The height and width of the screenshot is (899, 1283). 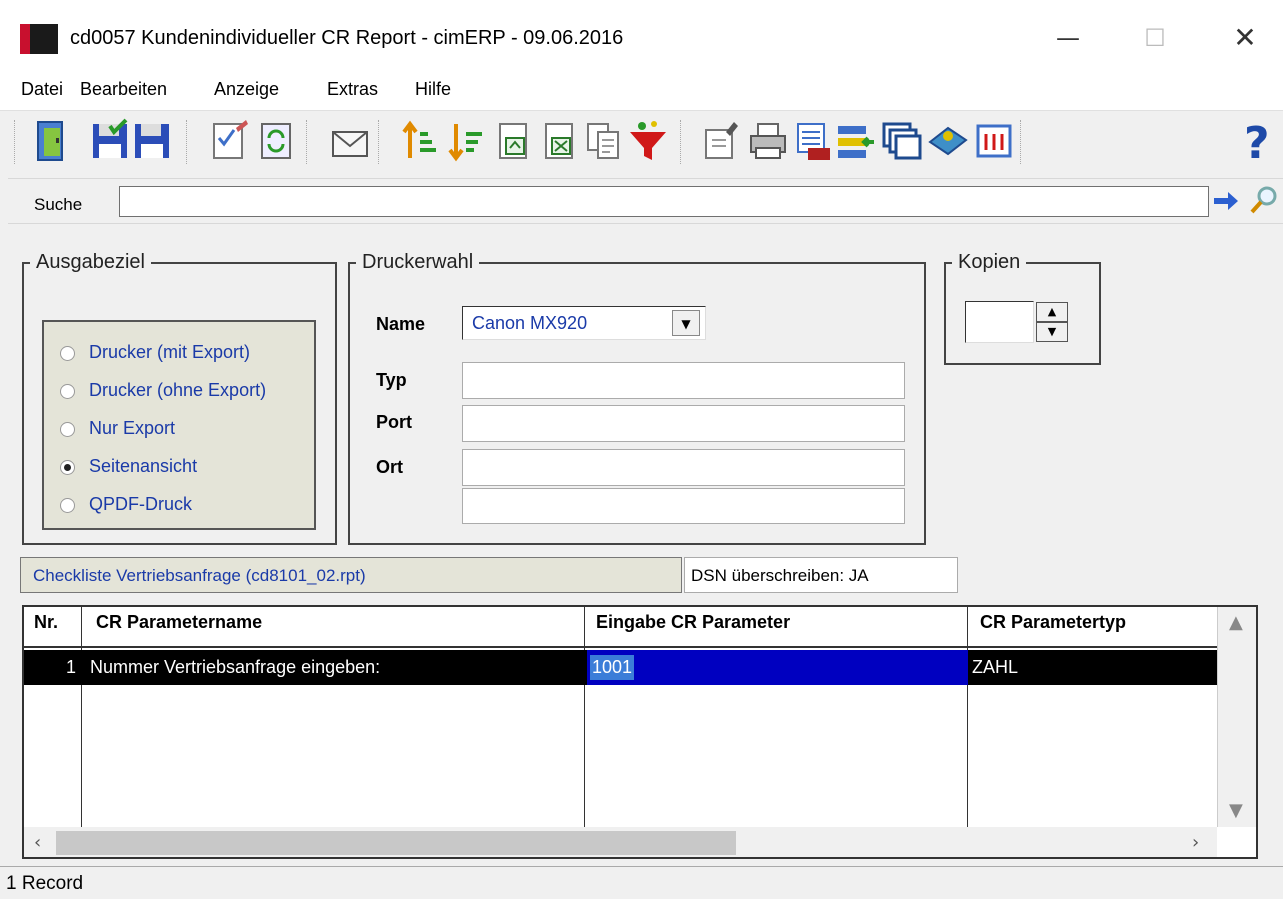 I want to click on app-icon, so click(x=39, y=39).